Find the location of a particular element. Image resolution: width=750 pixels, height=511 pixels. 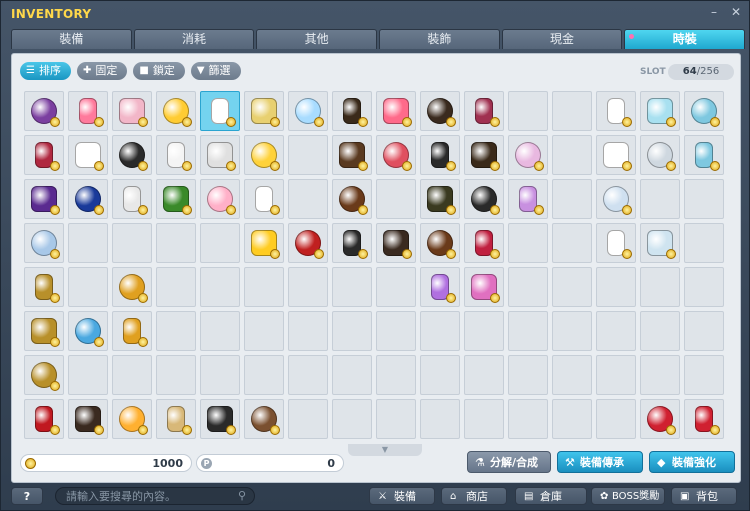

close-button: ✕ is located at coordinates (736, 12).